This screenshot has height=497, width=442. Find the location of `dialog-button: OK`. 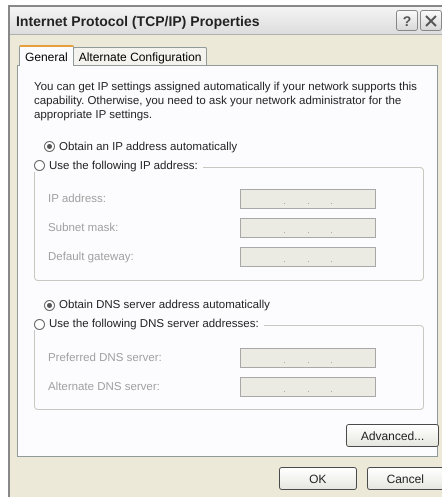

dialog-button: OK is located at coordinates (317, 478).